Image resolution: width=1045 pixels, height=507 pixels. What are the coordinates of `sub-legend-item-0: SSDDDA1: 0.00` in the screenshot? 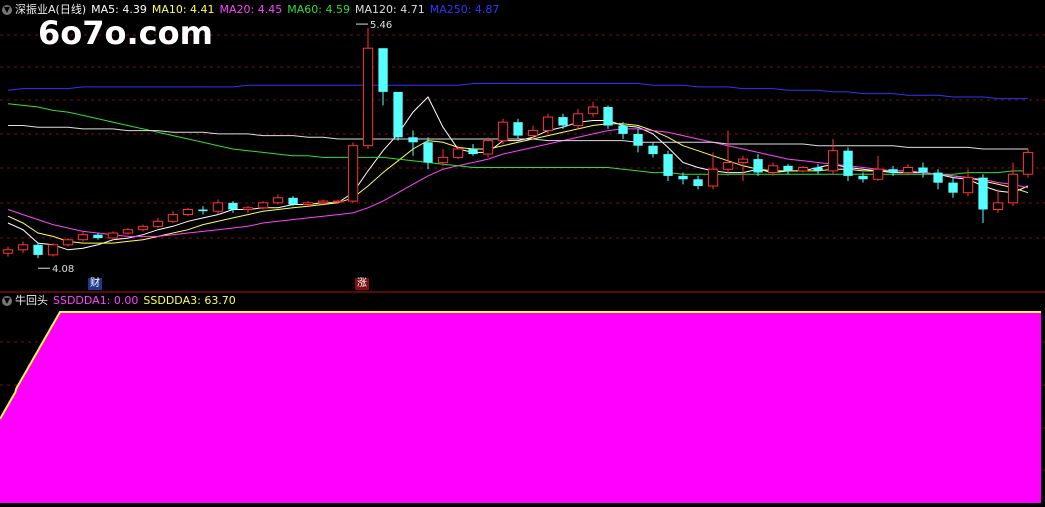 It's located at (96, 300).